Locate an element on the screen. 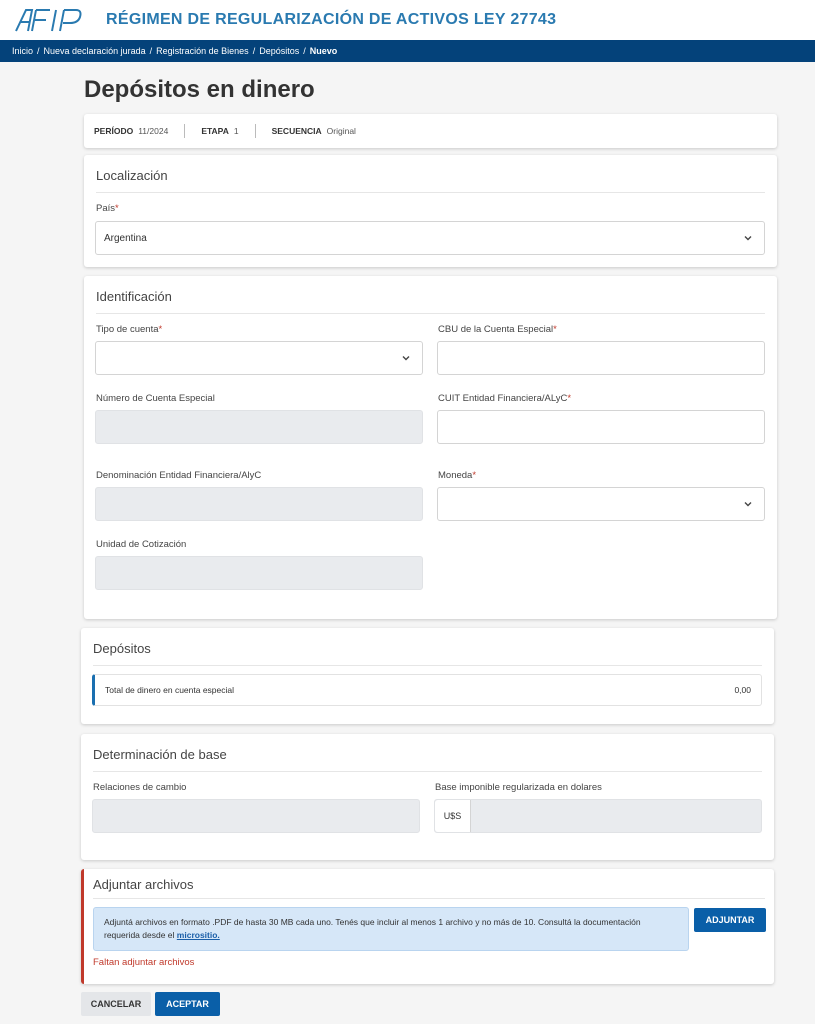  etapa-value: 1 is located at coordinates (236, 131).